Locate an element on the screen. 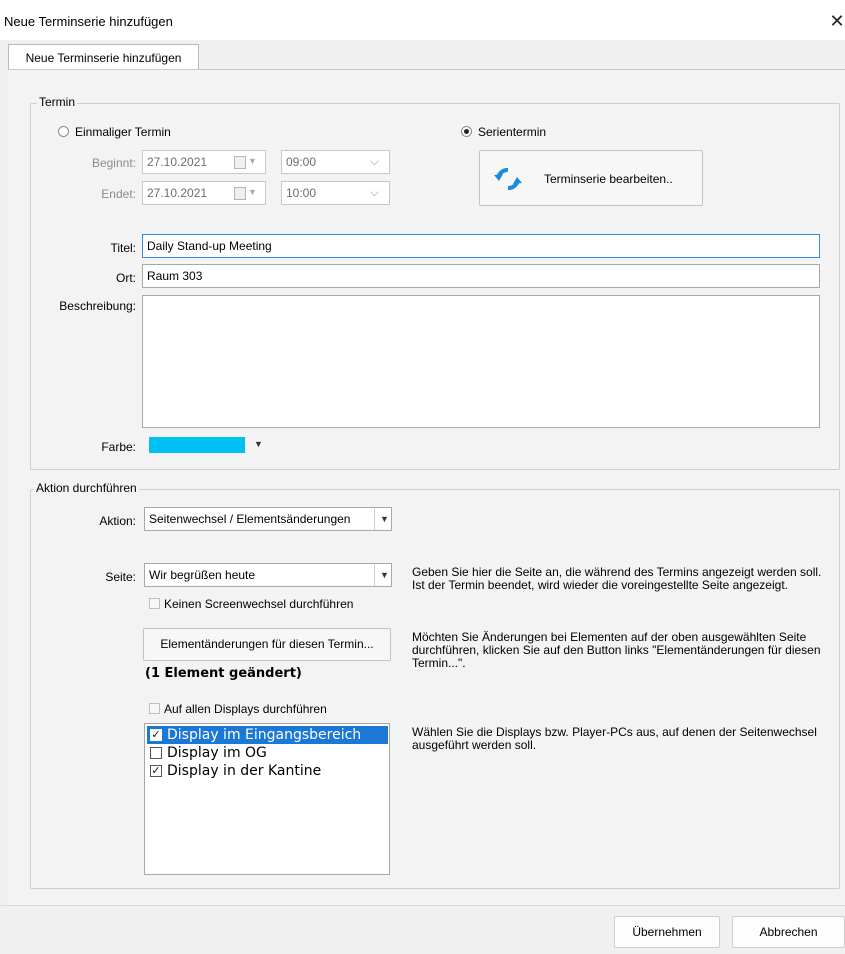 Image resolution: width=845 pixels, height=954 pixels. ends-time-value: 10:00 is located at coordinates (301, 193).